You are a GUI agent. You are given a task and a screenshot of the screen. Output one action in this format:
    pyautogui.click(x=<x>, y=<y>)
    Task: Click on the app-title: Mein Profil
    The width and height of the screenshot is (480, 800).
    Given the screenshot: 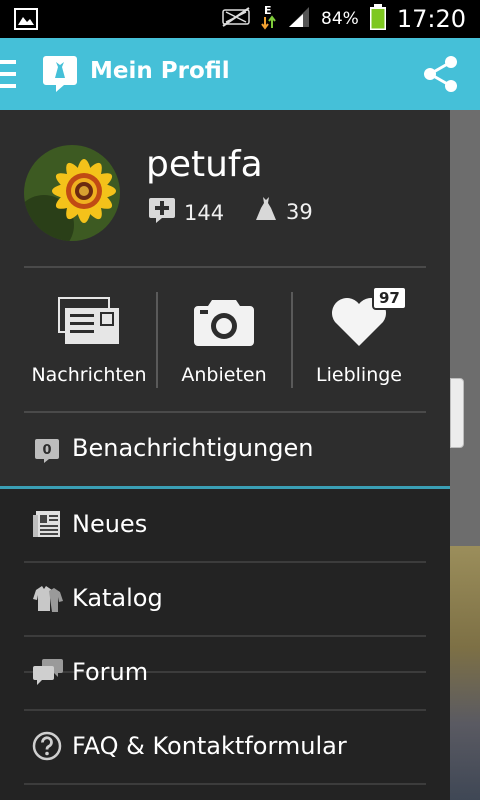 What is the action you would take?
    pyautogui.click(x=160, y=71)
    